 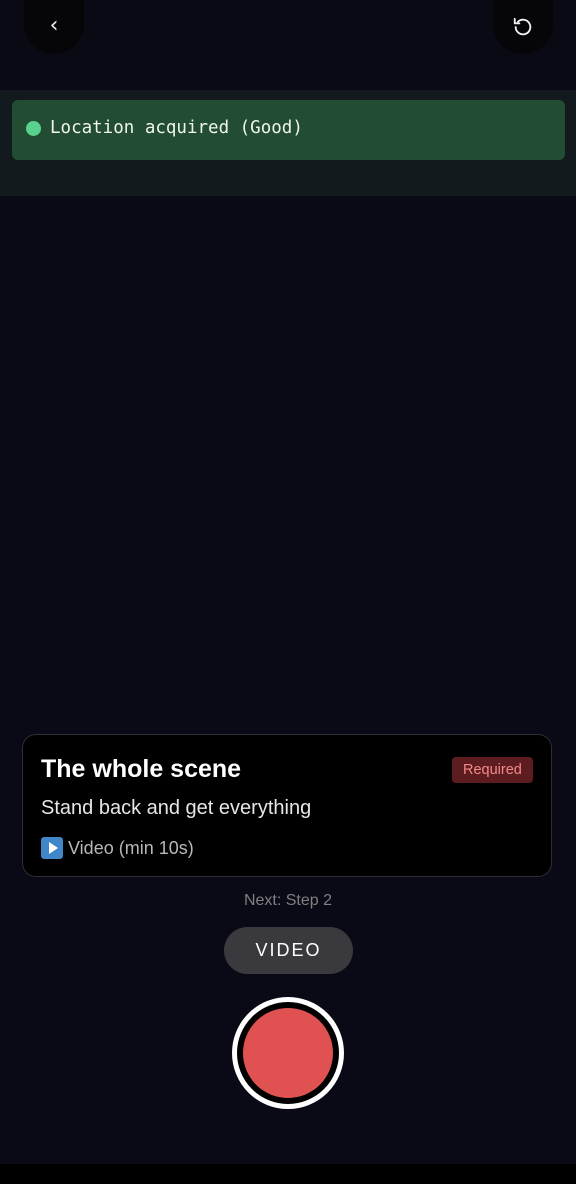 I want to click on record-button-core, so click(x=288, y=1053).